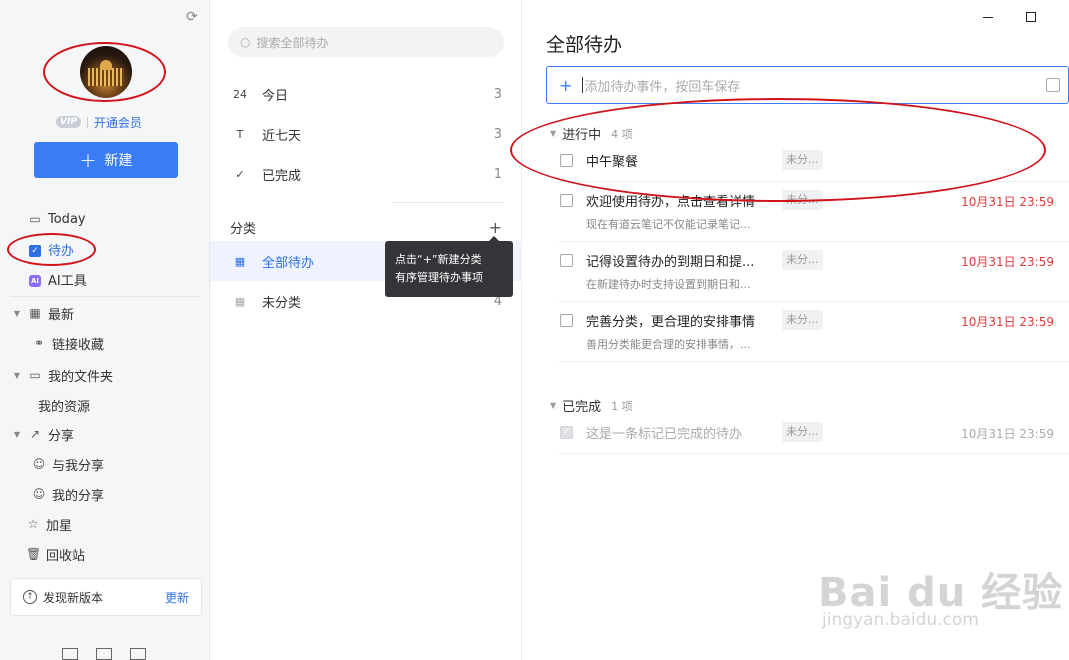  Describe the element at coordinates (66, 556) in the screenshot. I see `sidebar-item-label: 回收站` at that location.